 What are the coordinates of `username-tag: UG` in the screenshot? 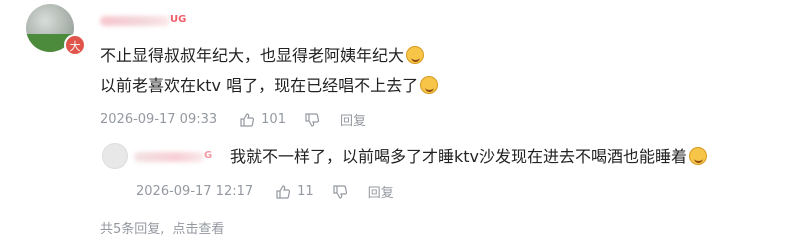 It's located at (178, 19).